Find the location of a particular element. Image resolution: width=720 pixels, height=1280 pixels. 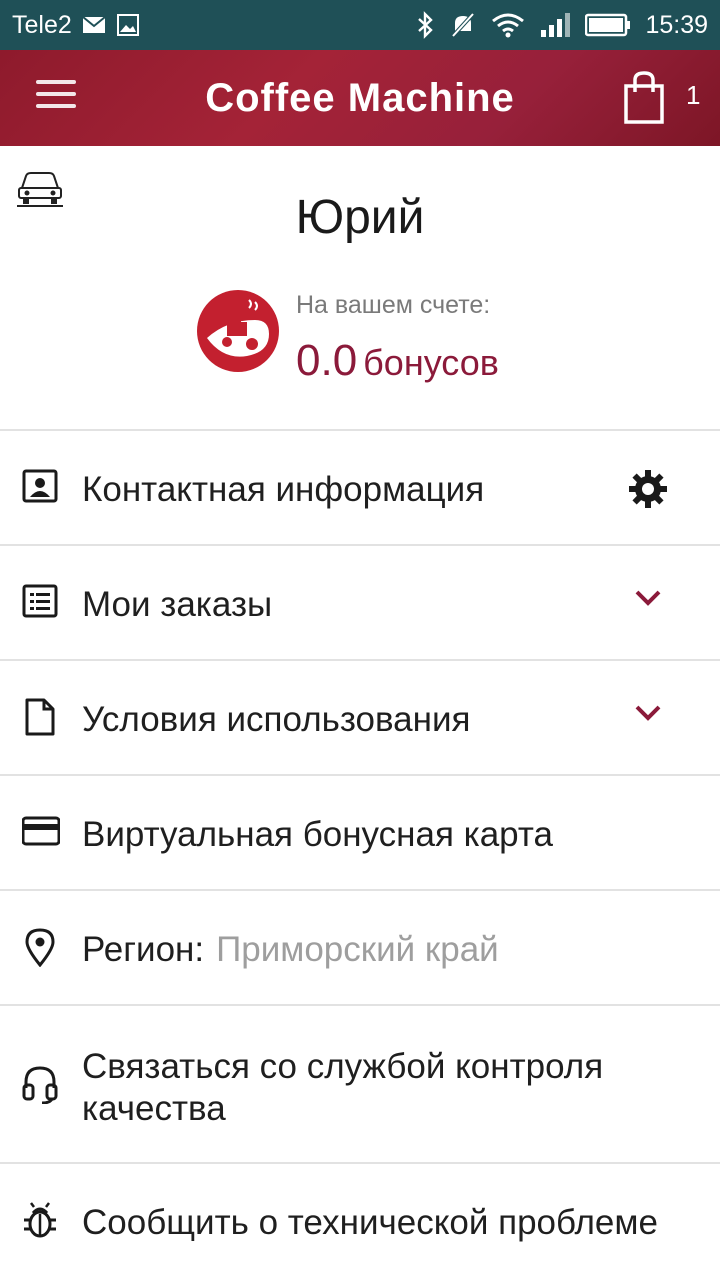

menu-item-label: Регион: Приморский край is located at coordinates (290, 950).